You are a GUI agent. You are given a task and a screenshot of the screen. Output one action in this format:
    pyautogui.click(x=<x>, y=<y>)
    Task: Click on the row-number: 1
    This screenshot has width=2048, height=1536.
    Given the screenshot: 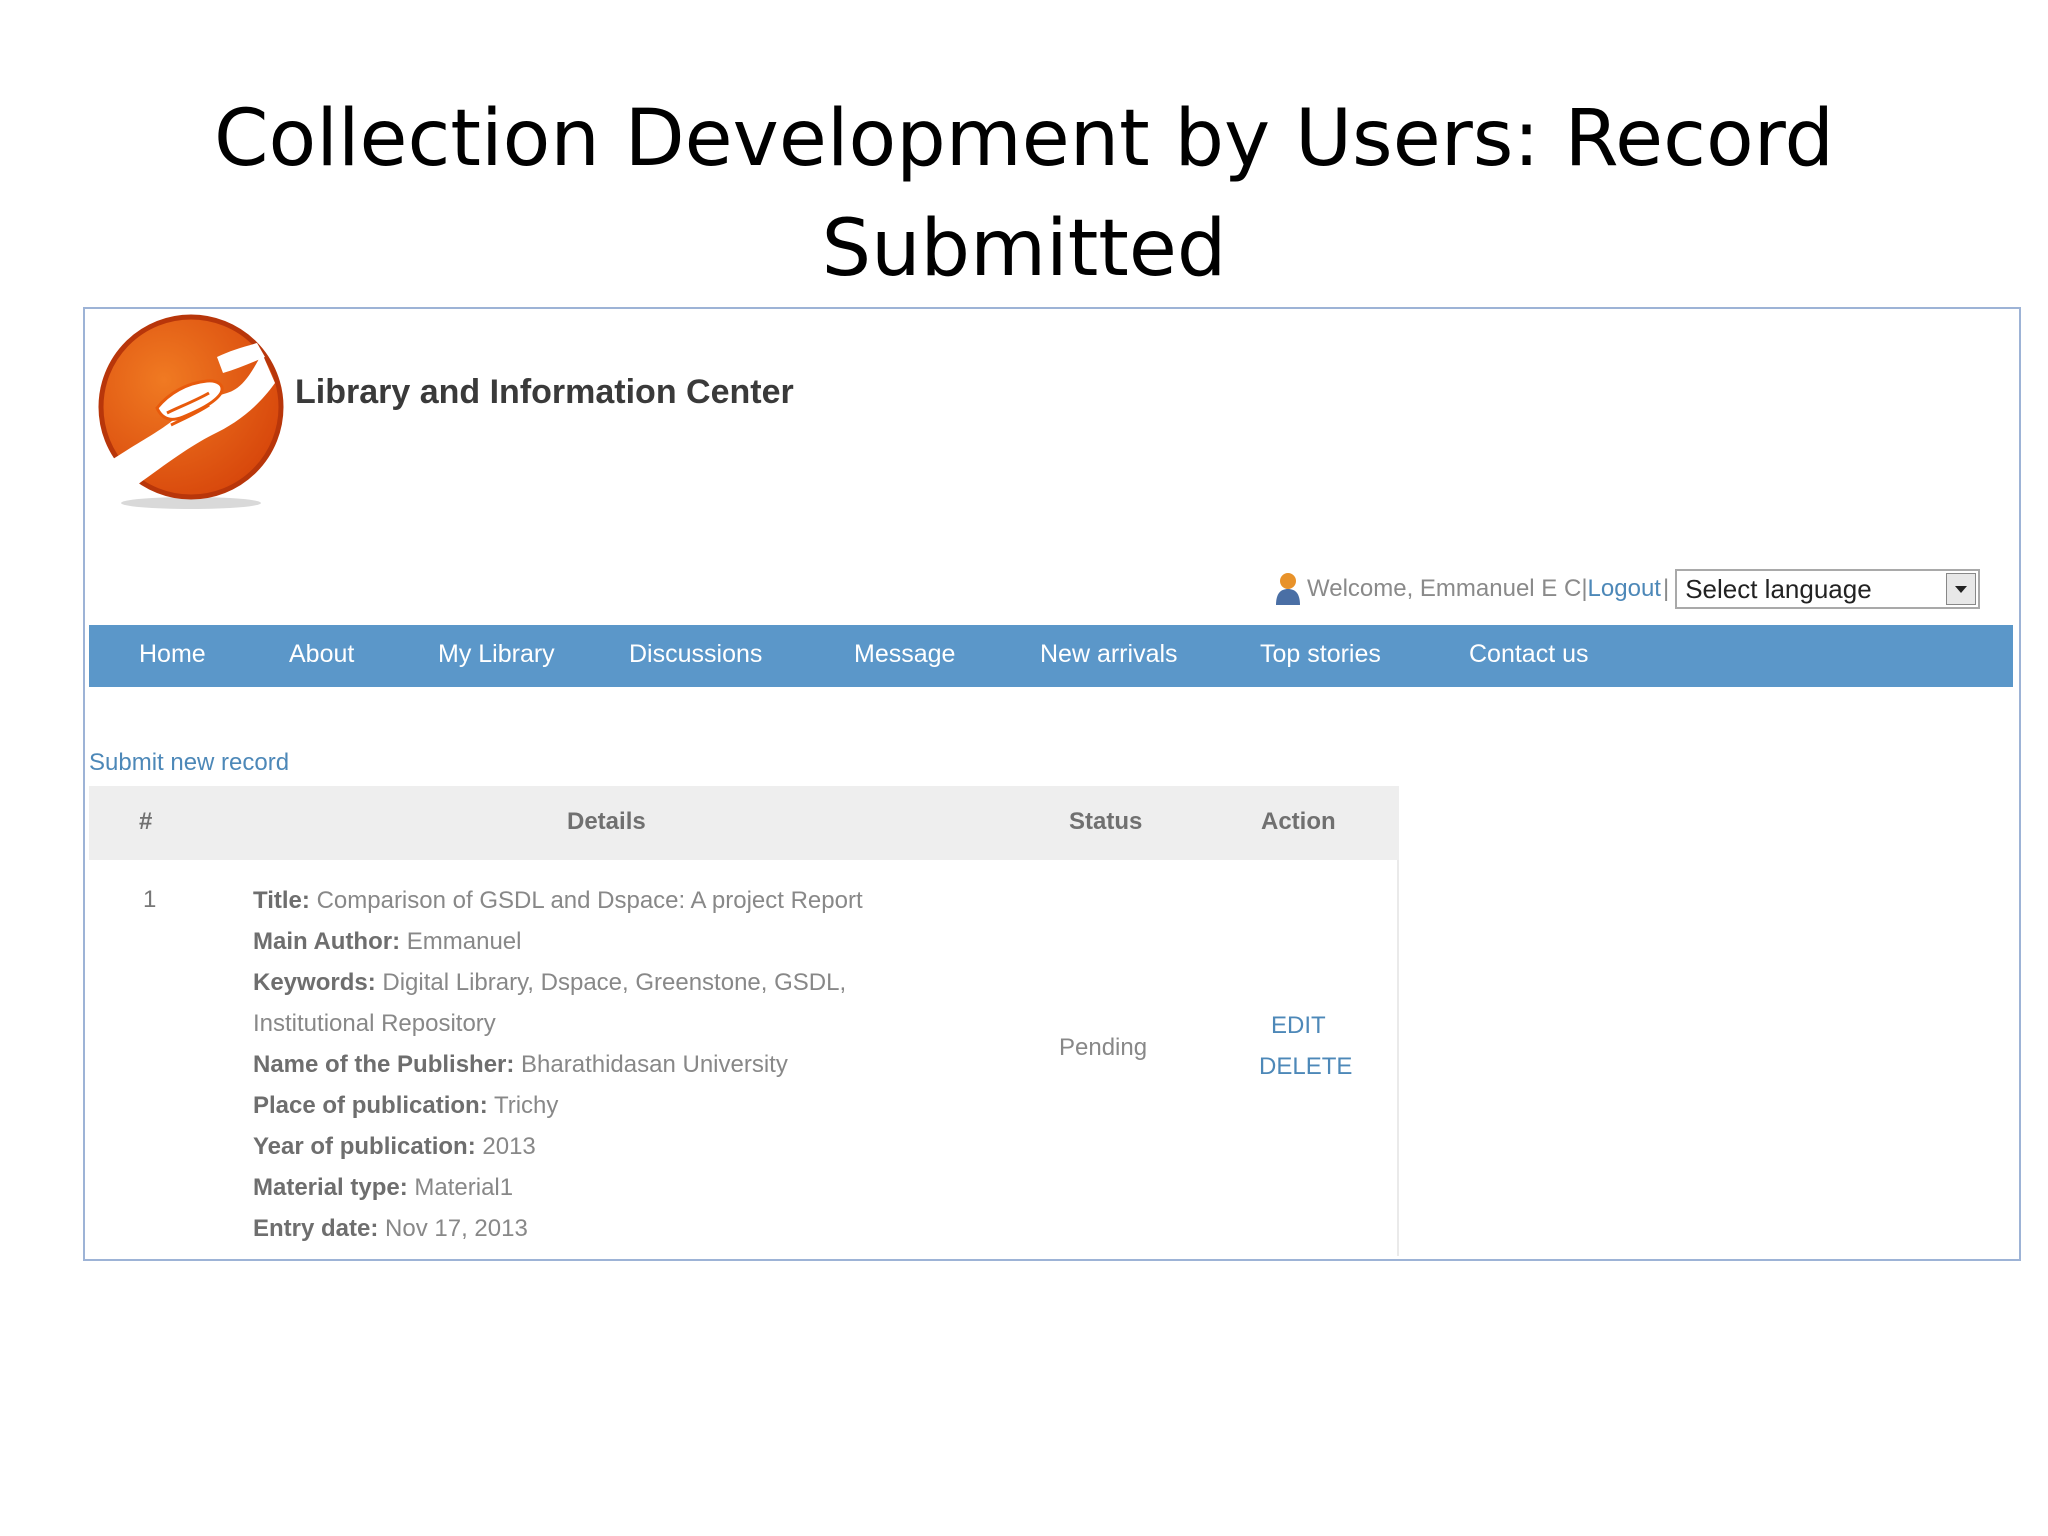 What is the action you would take?
    pyautogui.click(x=150, y=899)
    